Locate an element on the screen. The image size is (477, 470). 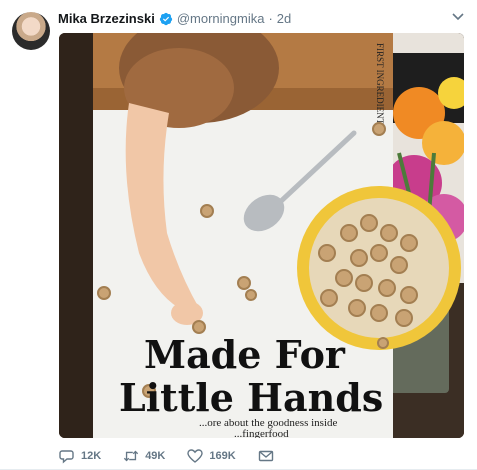
direct-message-button is located at coordinates (269, 456).